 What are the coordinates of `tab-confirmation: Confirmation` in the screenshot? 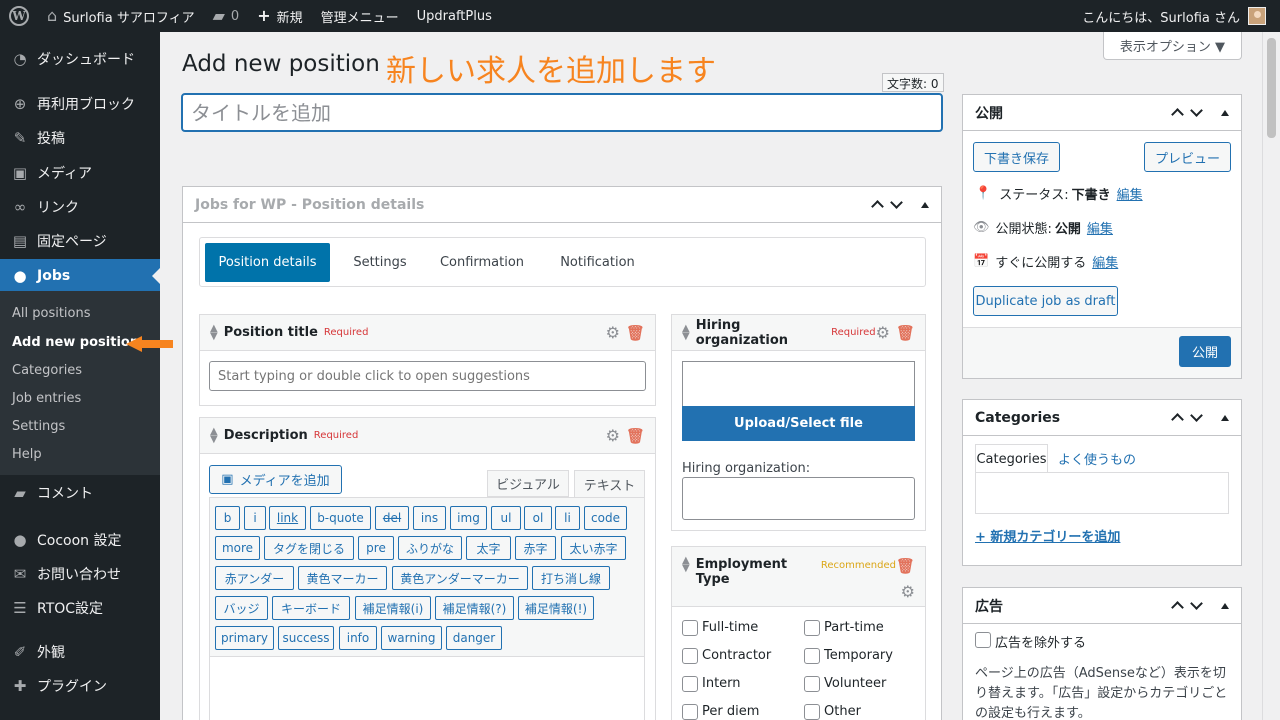 It's located at (482, 262).